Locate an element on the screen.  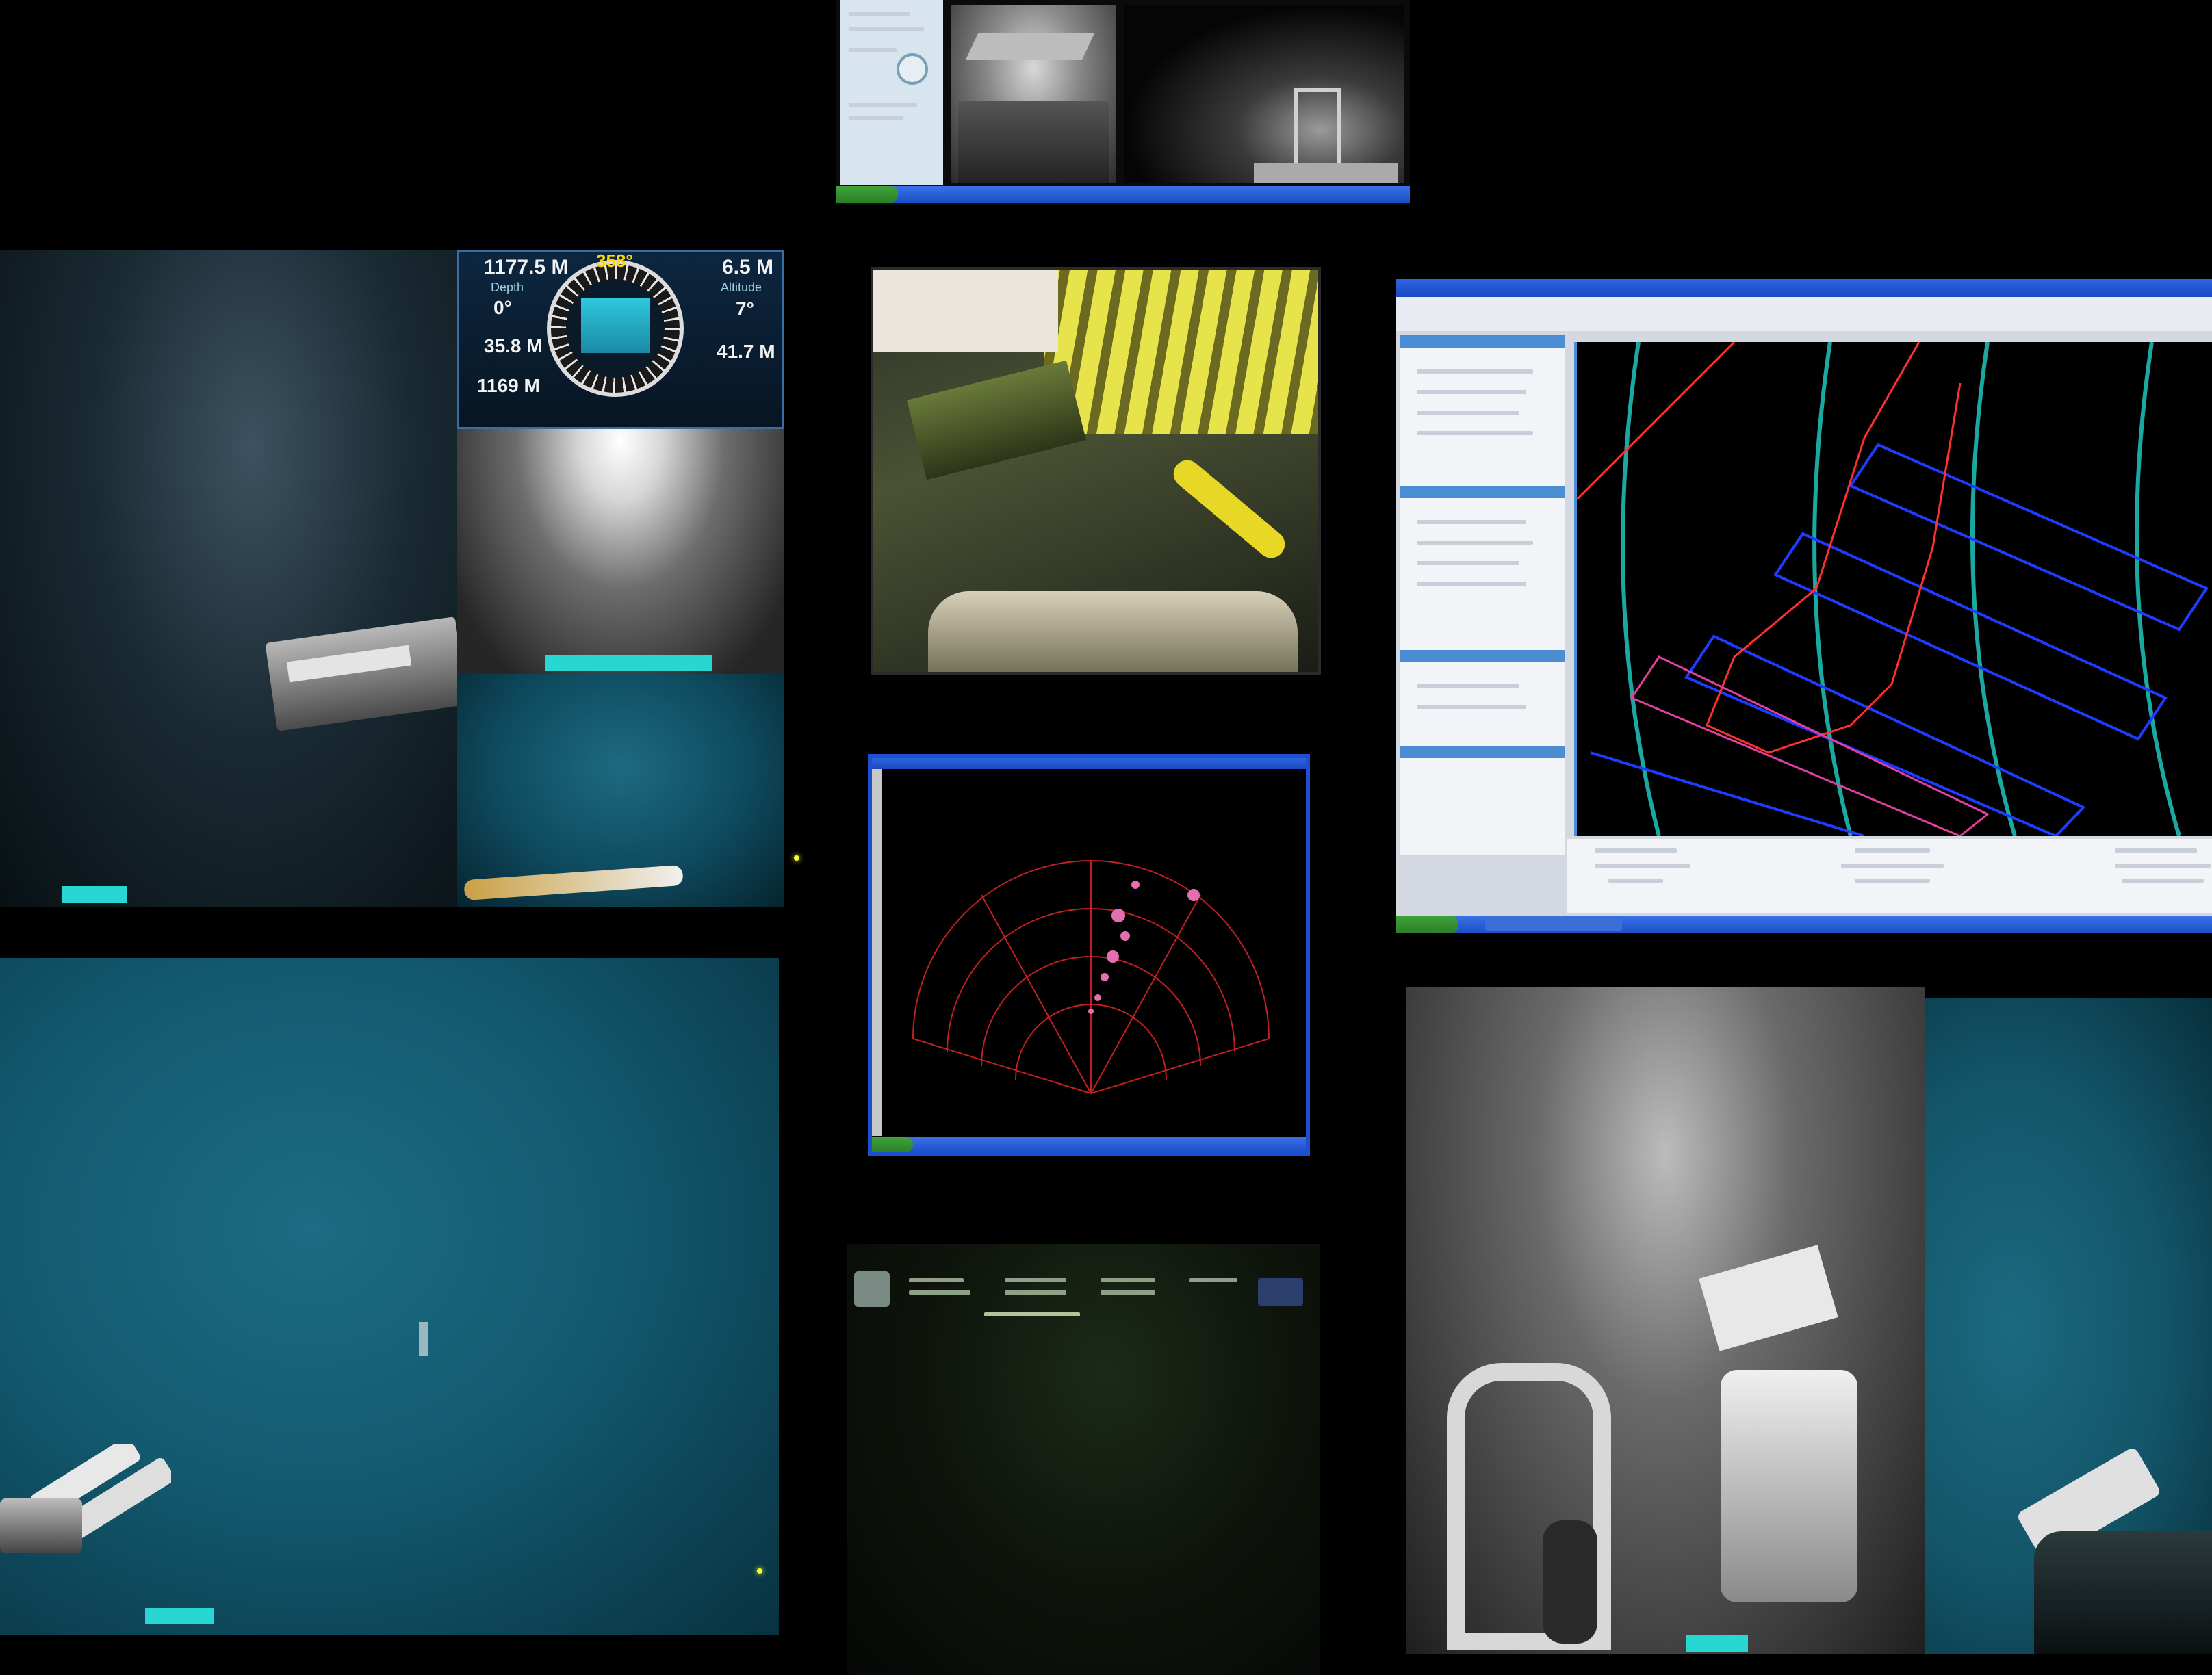
sonar-fan-display is located at coordinates (1091, 964).